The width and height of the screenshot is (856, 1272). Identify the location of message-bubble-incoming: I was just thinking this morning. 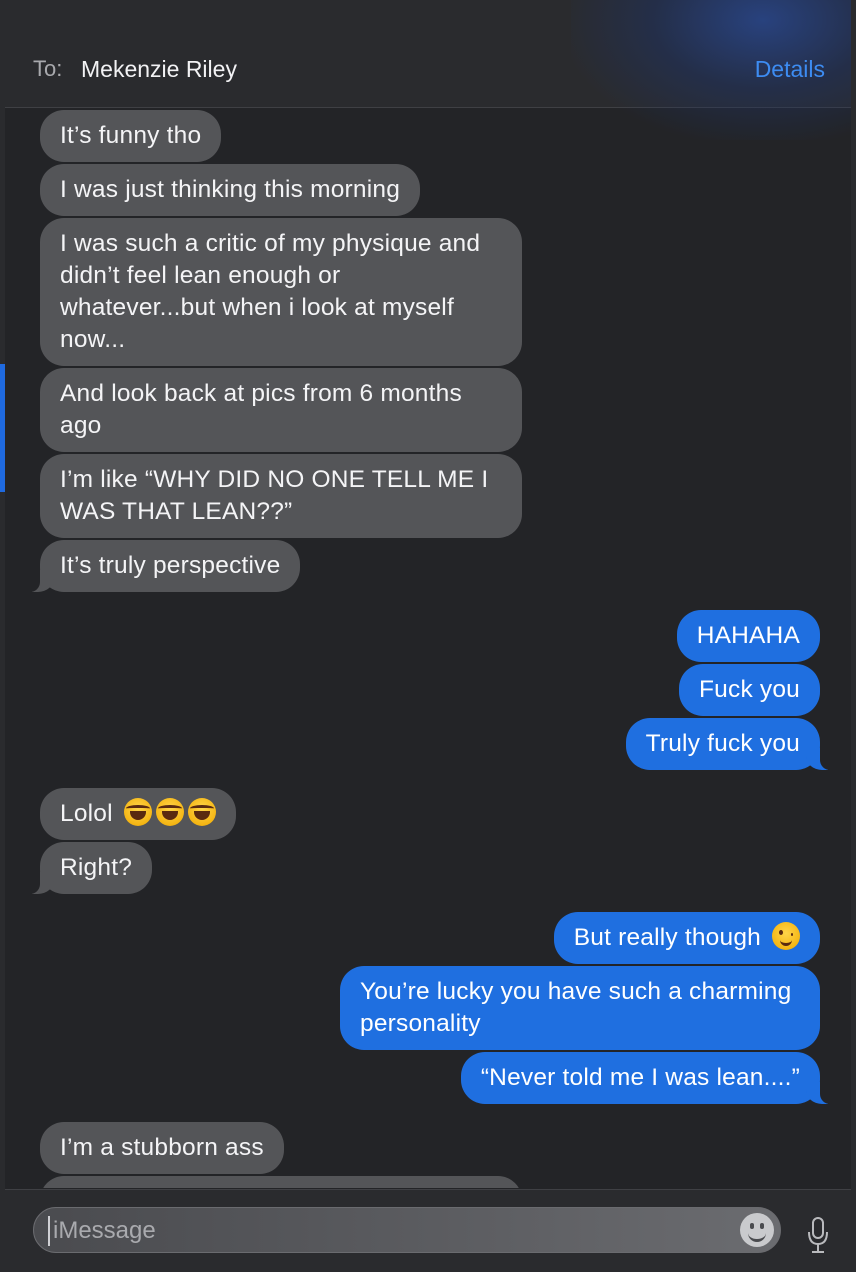
(230, 190).